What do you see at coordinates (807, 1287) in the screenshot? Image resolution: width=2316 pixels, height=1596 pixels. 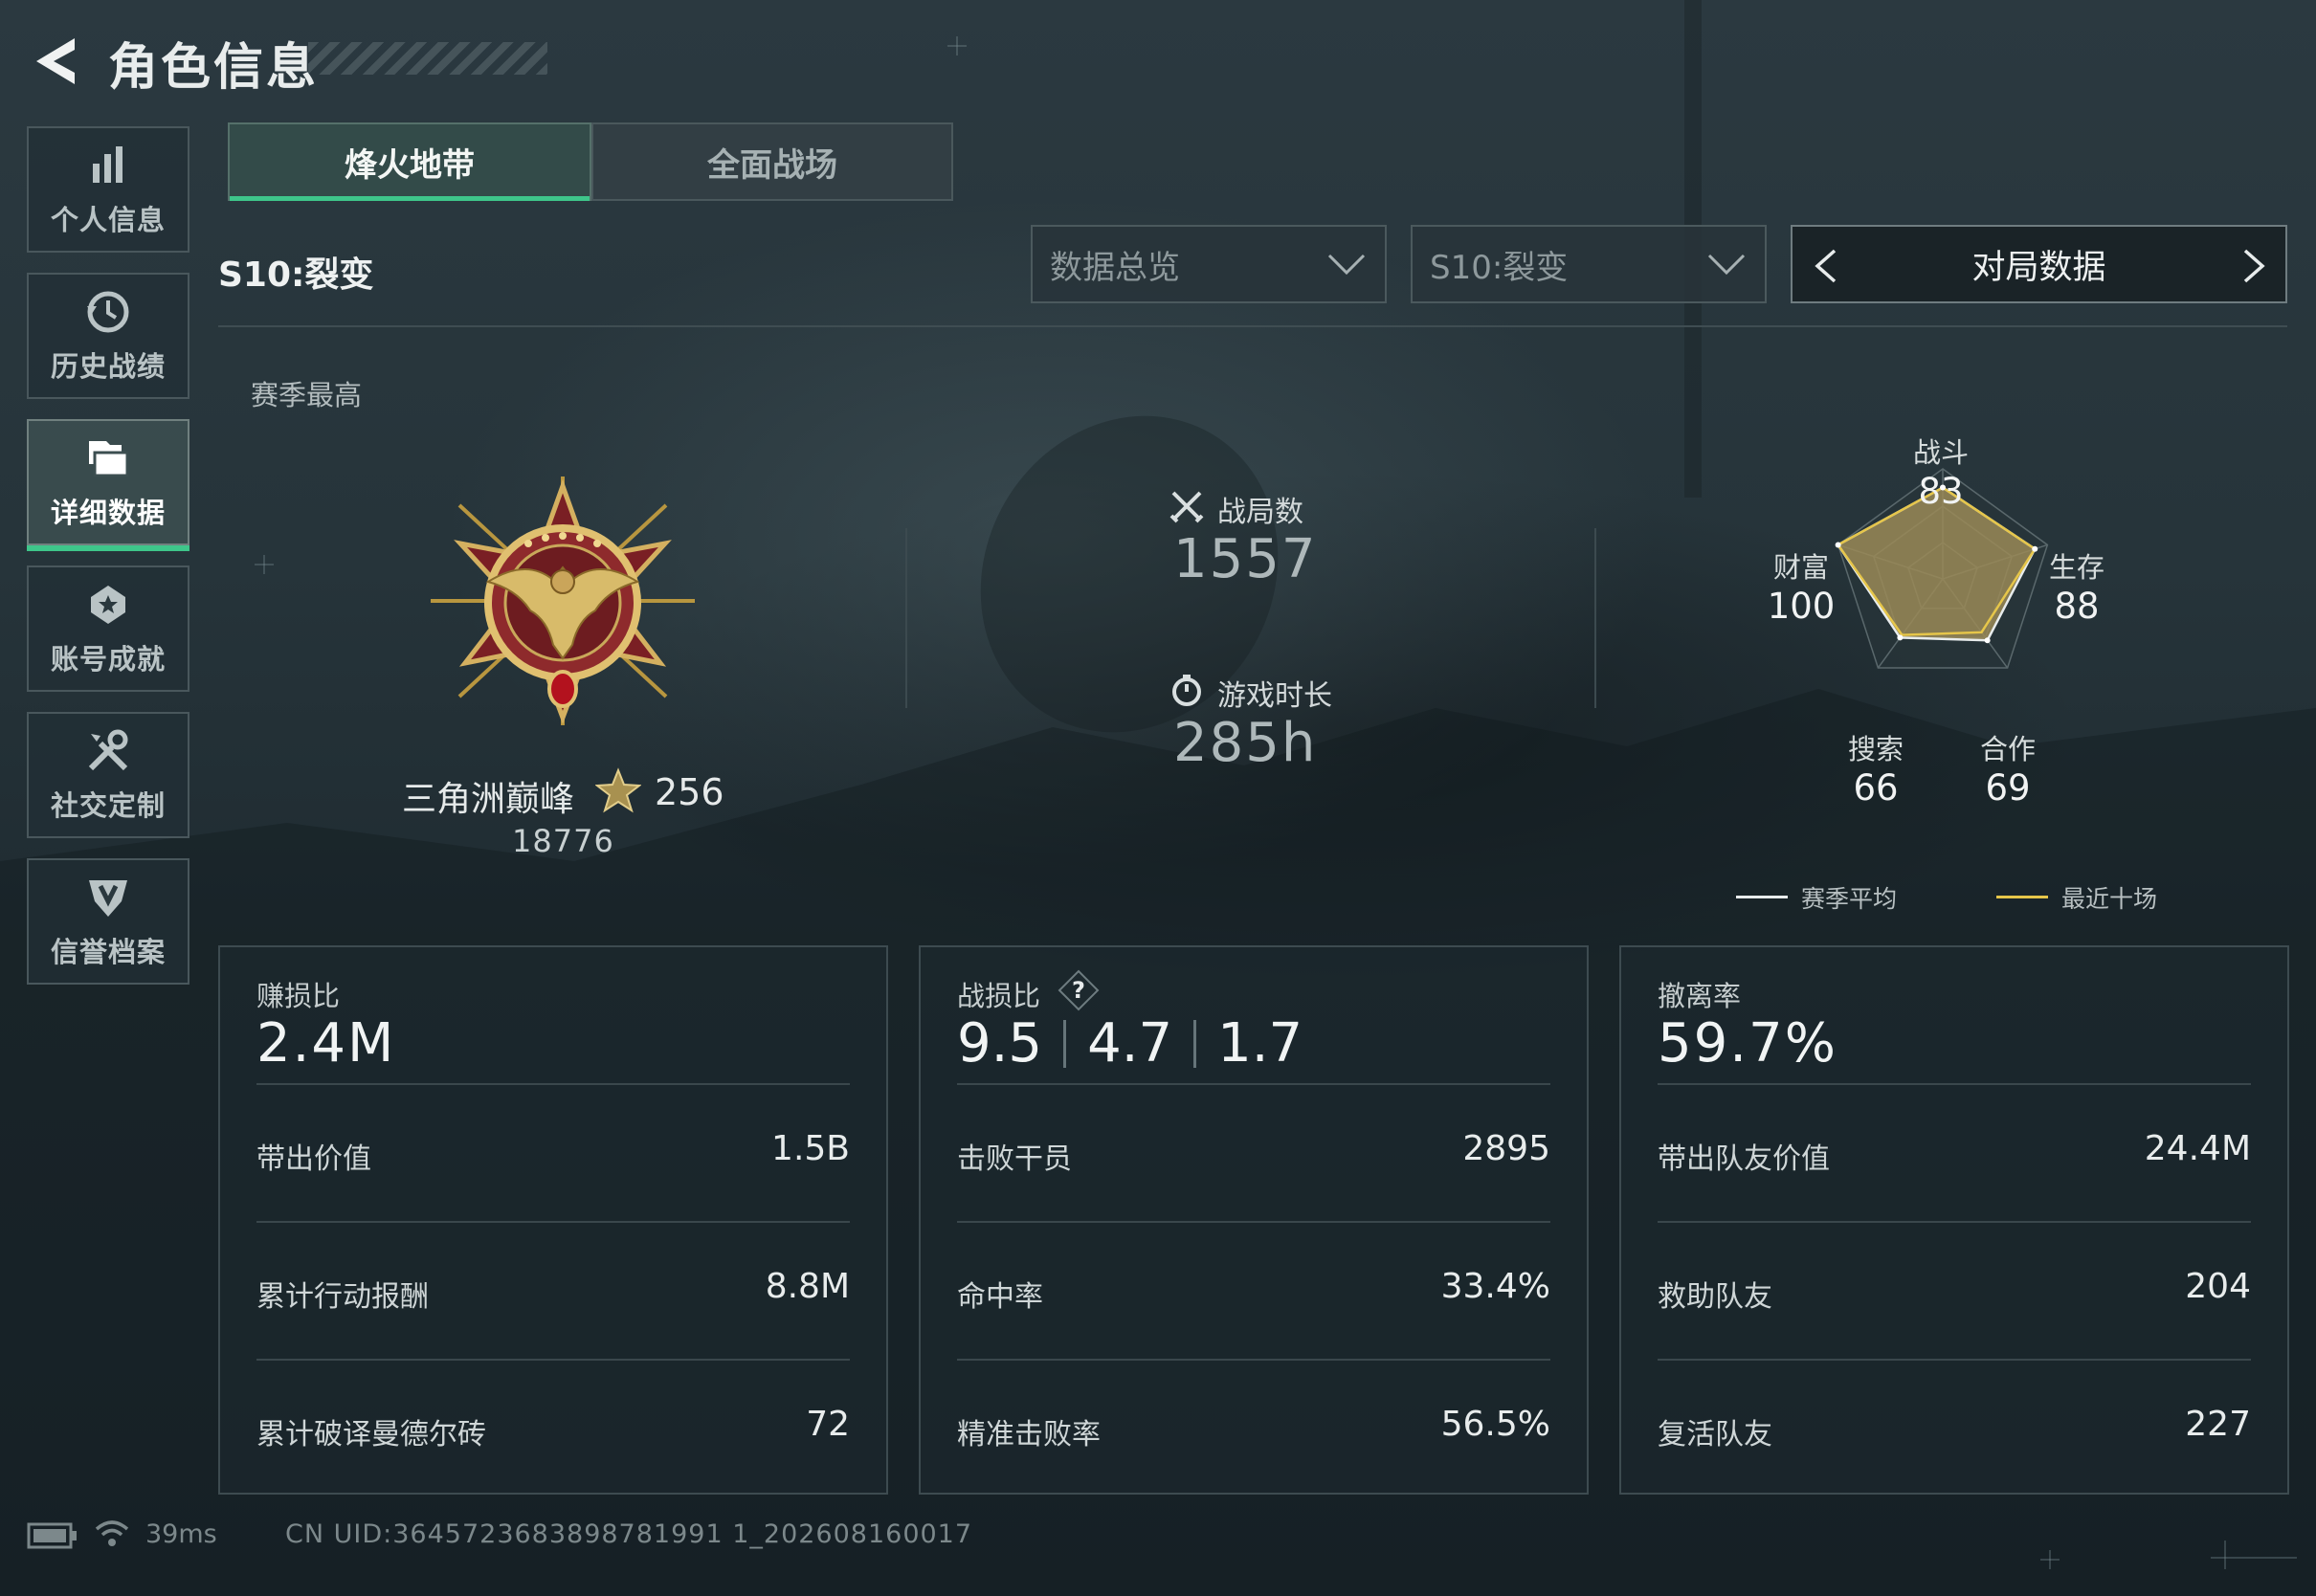 I see `stat-value: 8.8M` at bounding box center [807, 1287].